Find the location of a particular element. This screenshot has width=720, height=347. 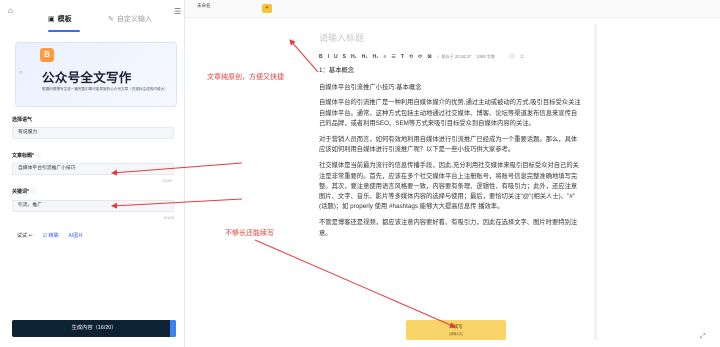

arrow-to-title is located at coordinates (304, 56).